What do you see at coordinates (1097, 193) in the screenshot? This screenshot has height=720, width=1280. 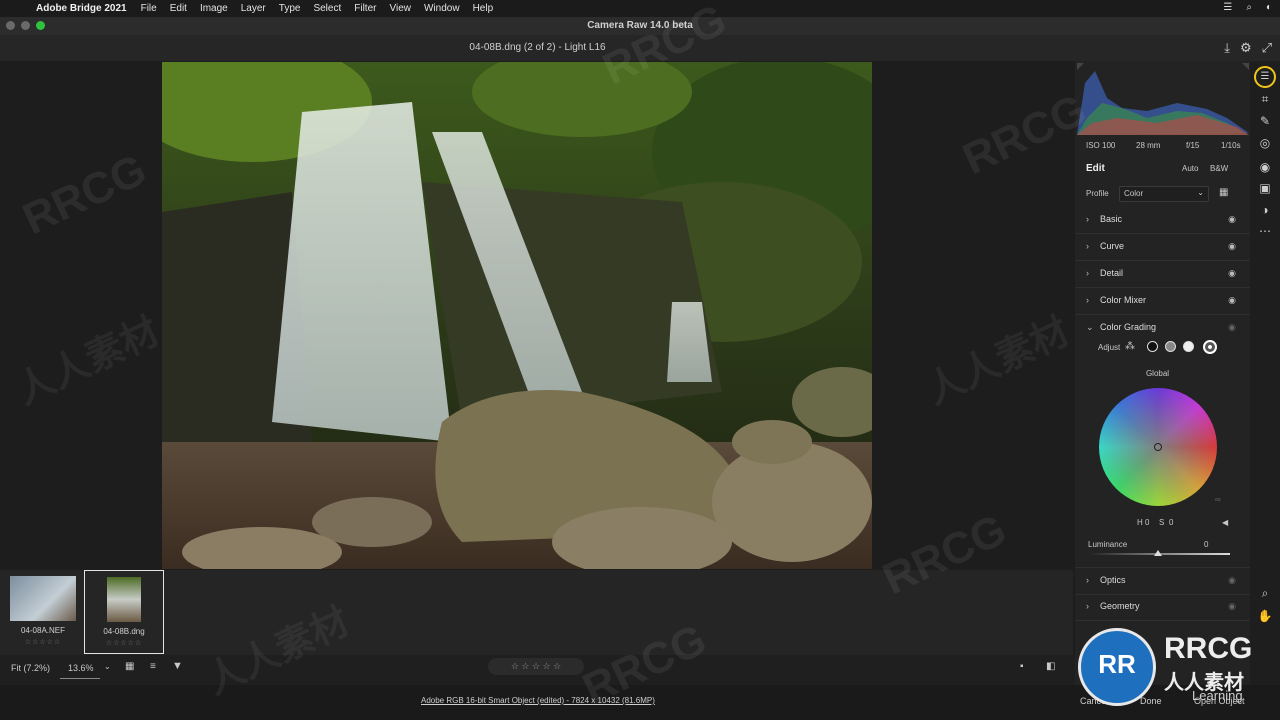 I see `profile-label: Profile` at bounding box center [1097, 193].